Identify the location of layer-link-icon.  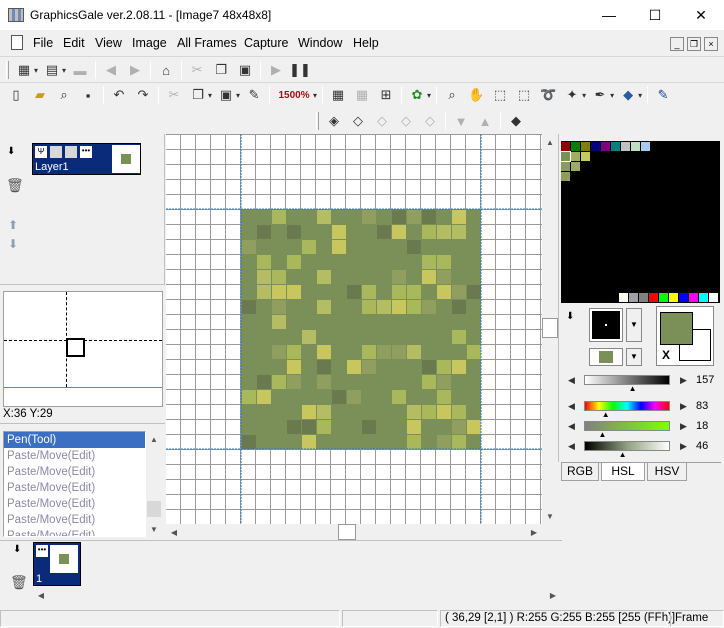
(71, 152).